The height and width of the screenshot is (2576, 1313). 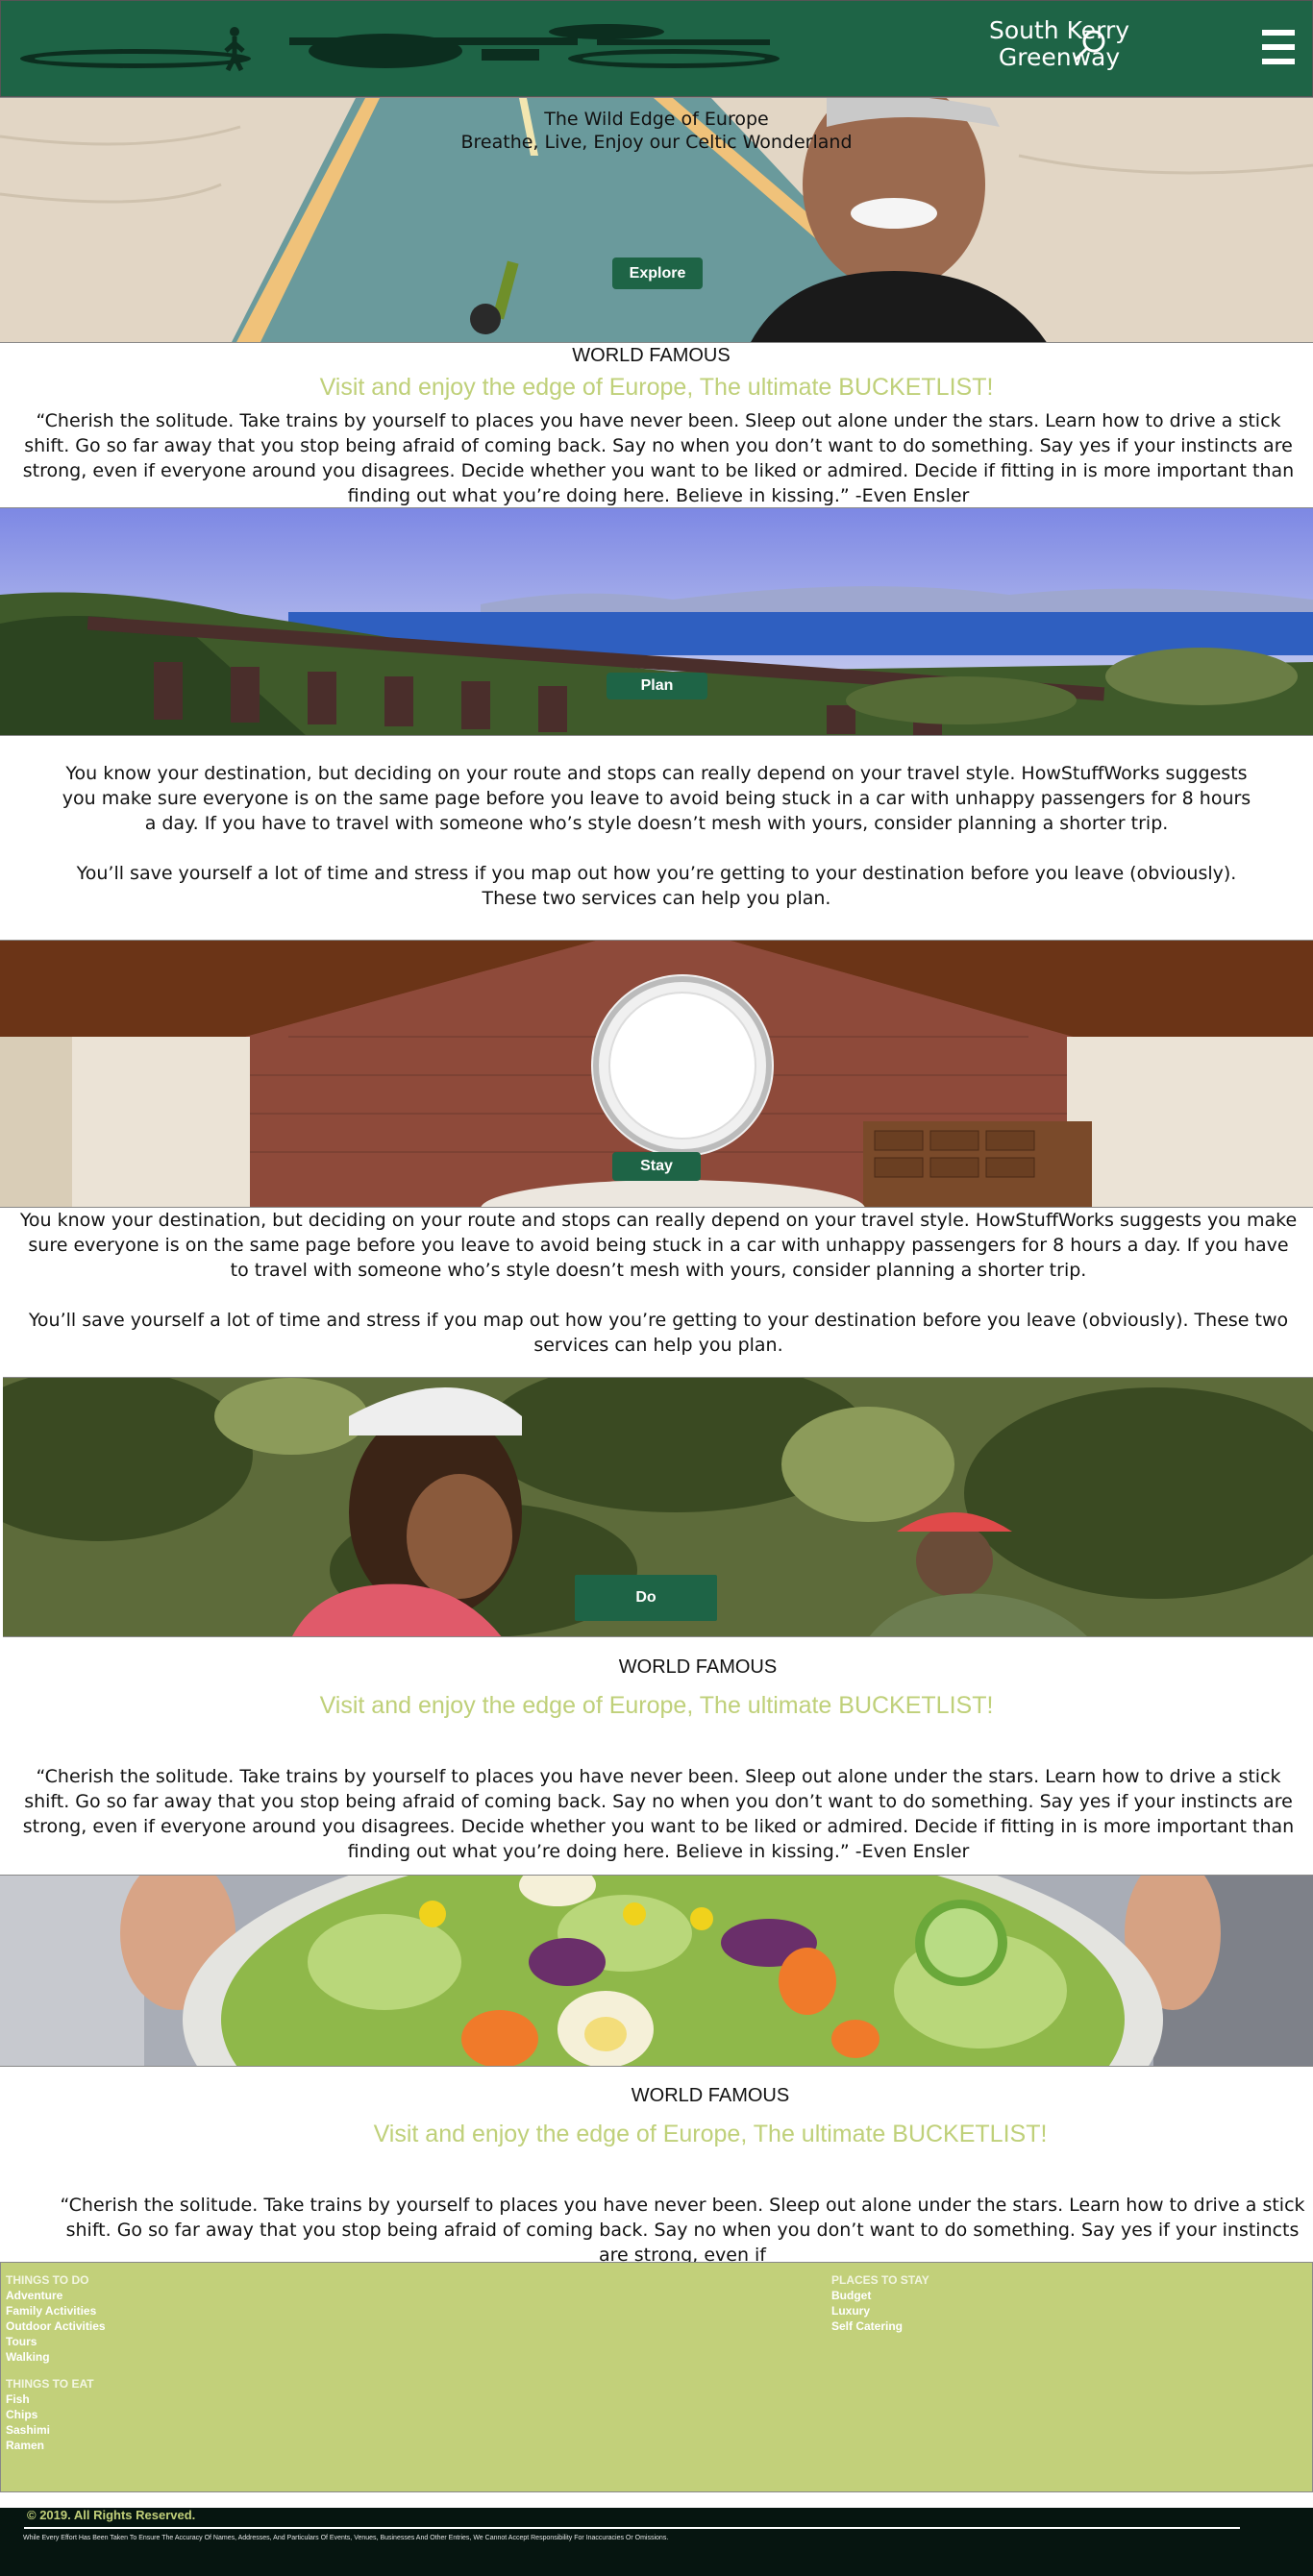 What do you see at coordinates (47, 2280) in the screenshot?
I see `things-to-do-heading: THINGS TO DO` at bounding box center [47, 2280].